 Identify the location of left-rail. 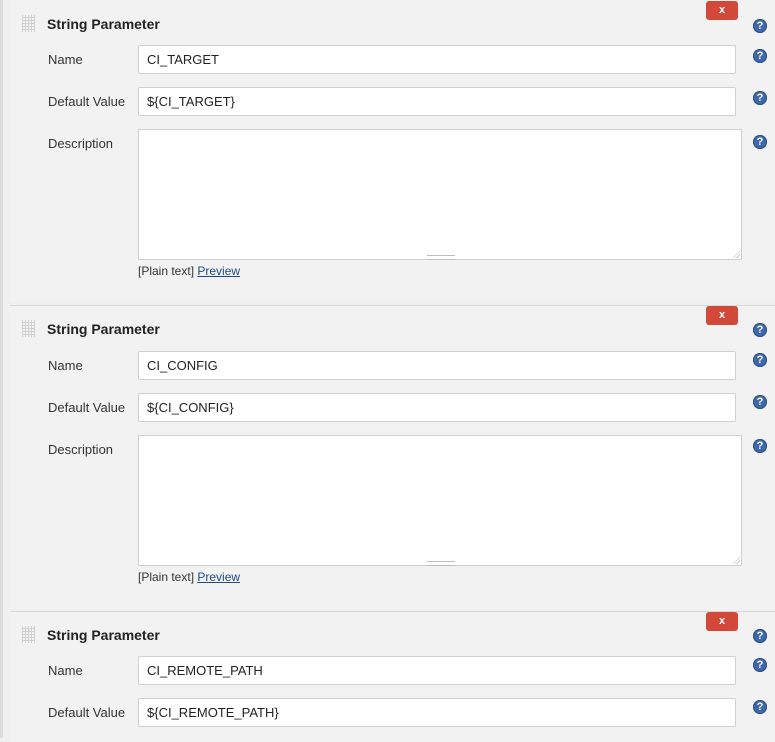
(1, 369).